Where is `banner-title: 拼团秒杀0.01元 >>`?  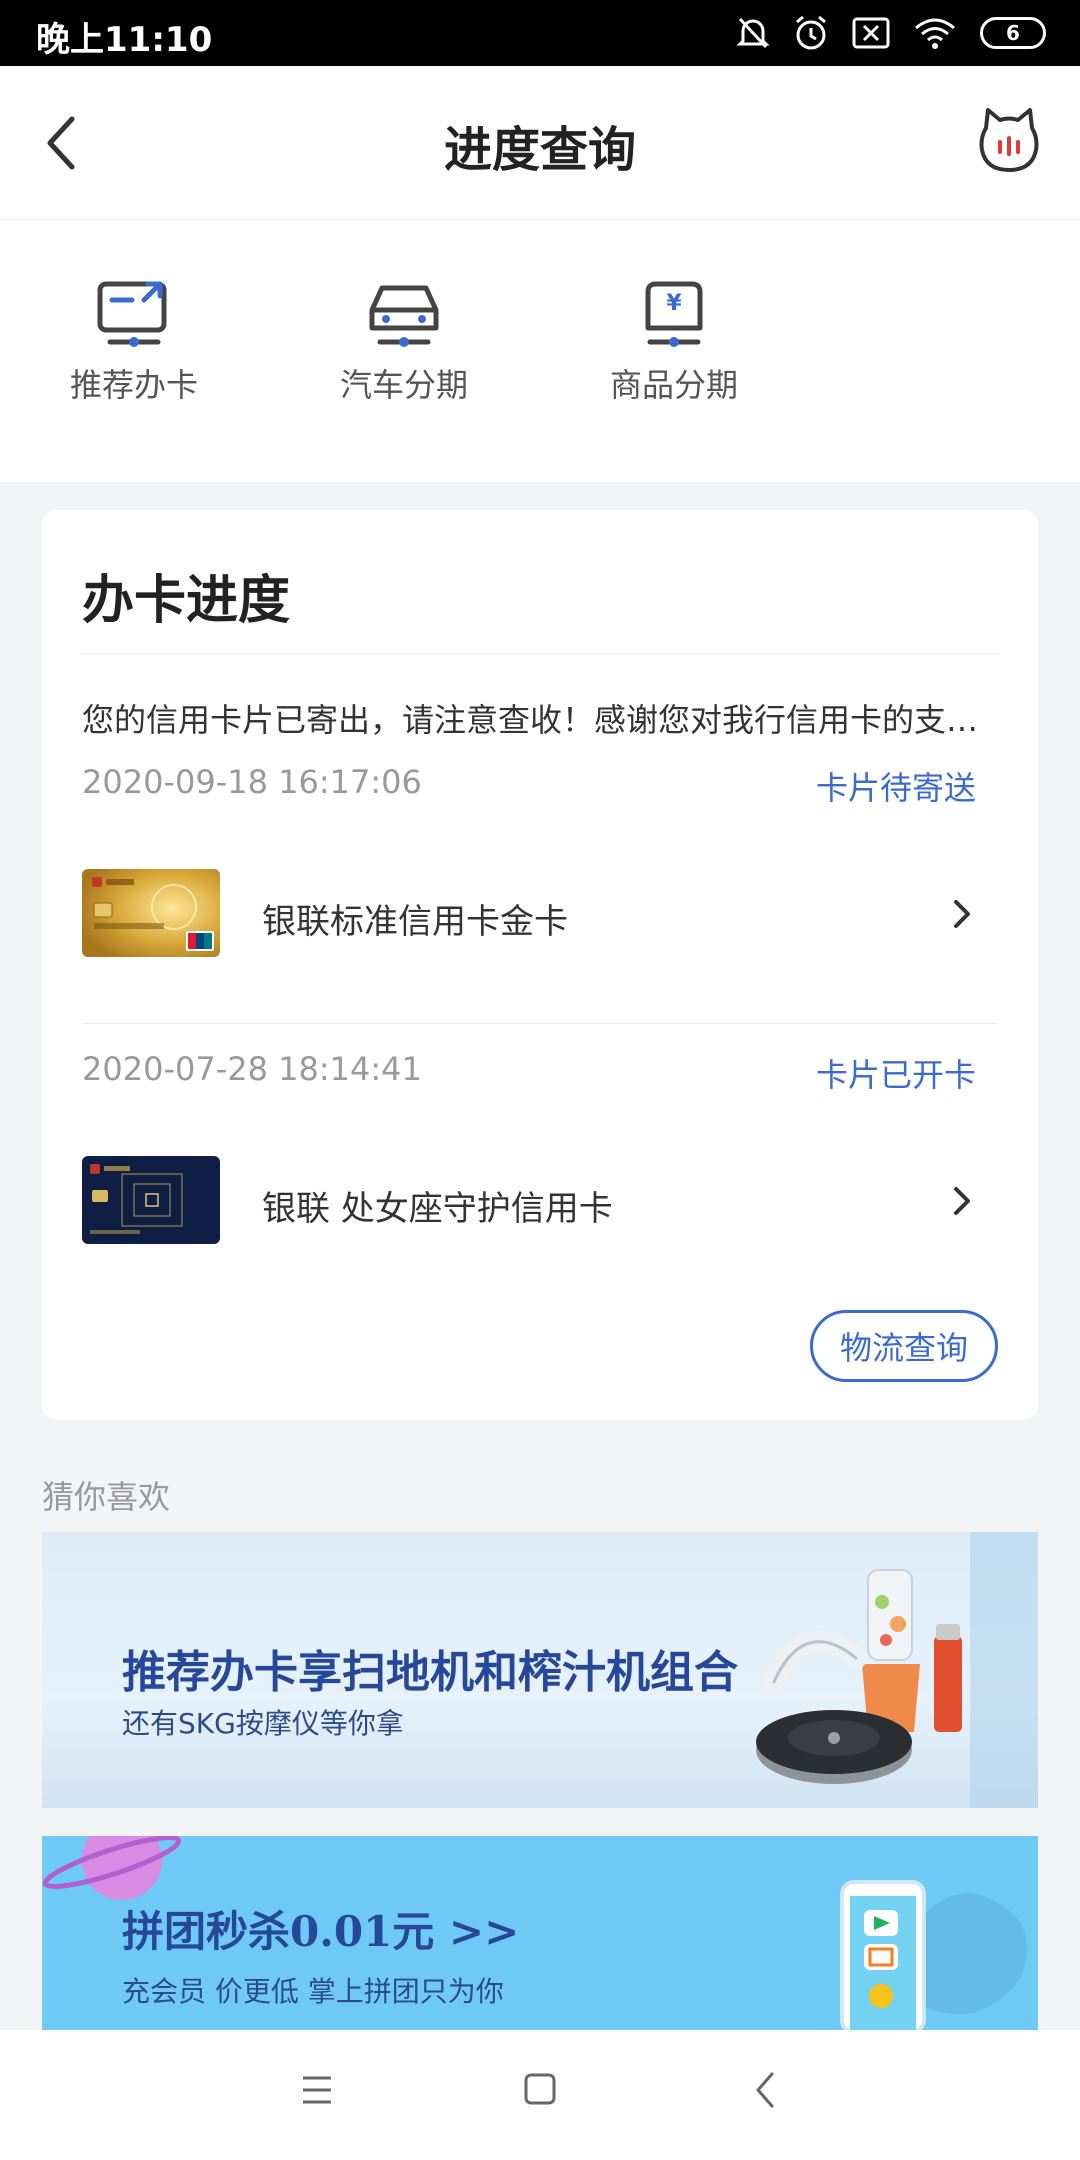
banner-title: 拼团秒杀0.01元 >> is located at coordinates (321, 1931).